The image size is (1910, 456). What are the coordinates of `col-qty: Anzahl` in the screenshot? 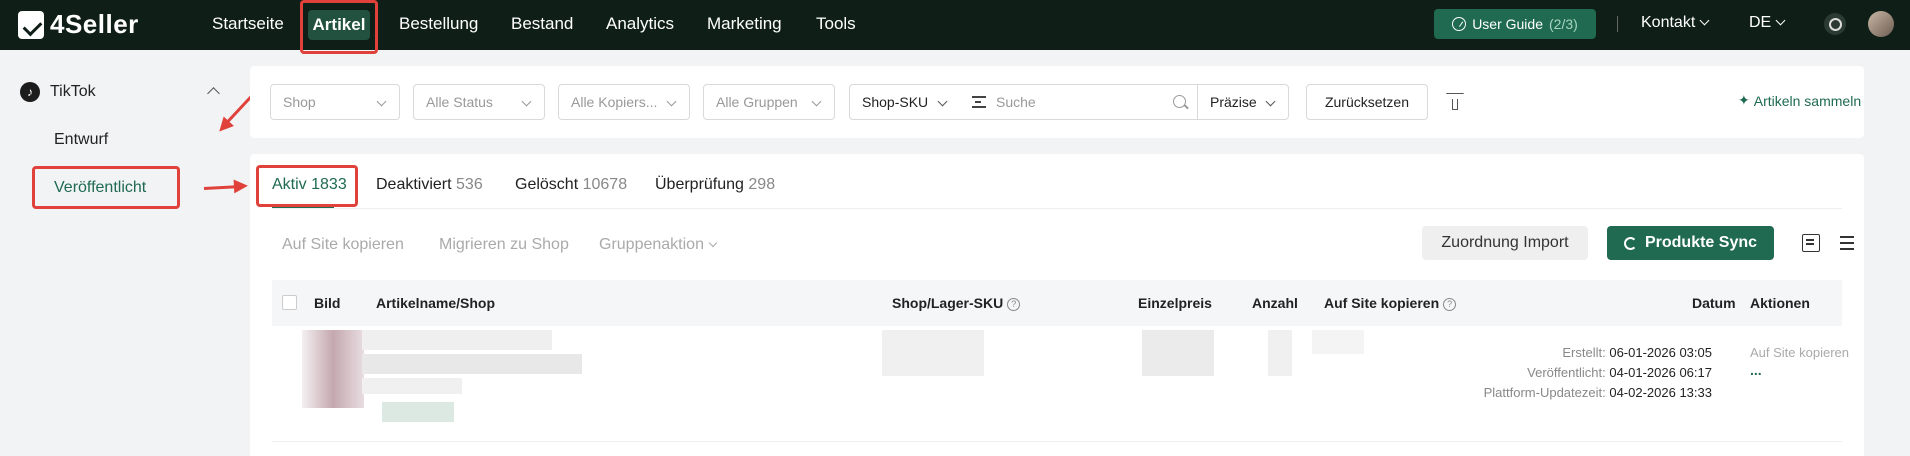 It's located at (1275, 303).